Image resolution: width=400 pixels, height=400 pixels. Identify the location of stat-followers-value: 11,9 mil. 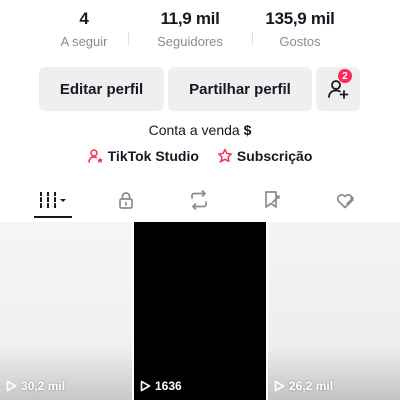
(190, 18).